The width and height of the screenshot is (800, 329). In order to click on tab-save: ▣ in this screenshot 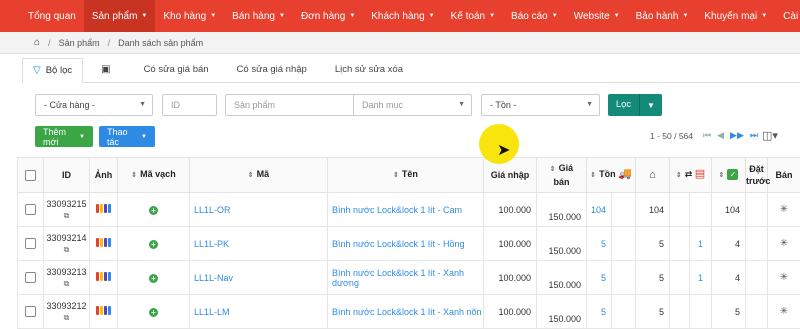, I will do `click(108, 69)`.